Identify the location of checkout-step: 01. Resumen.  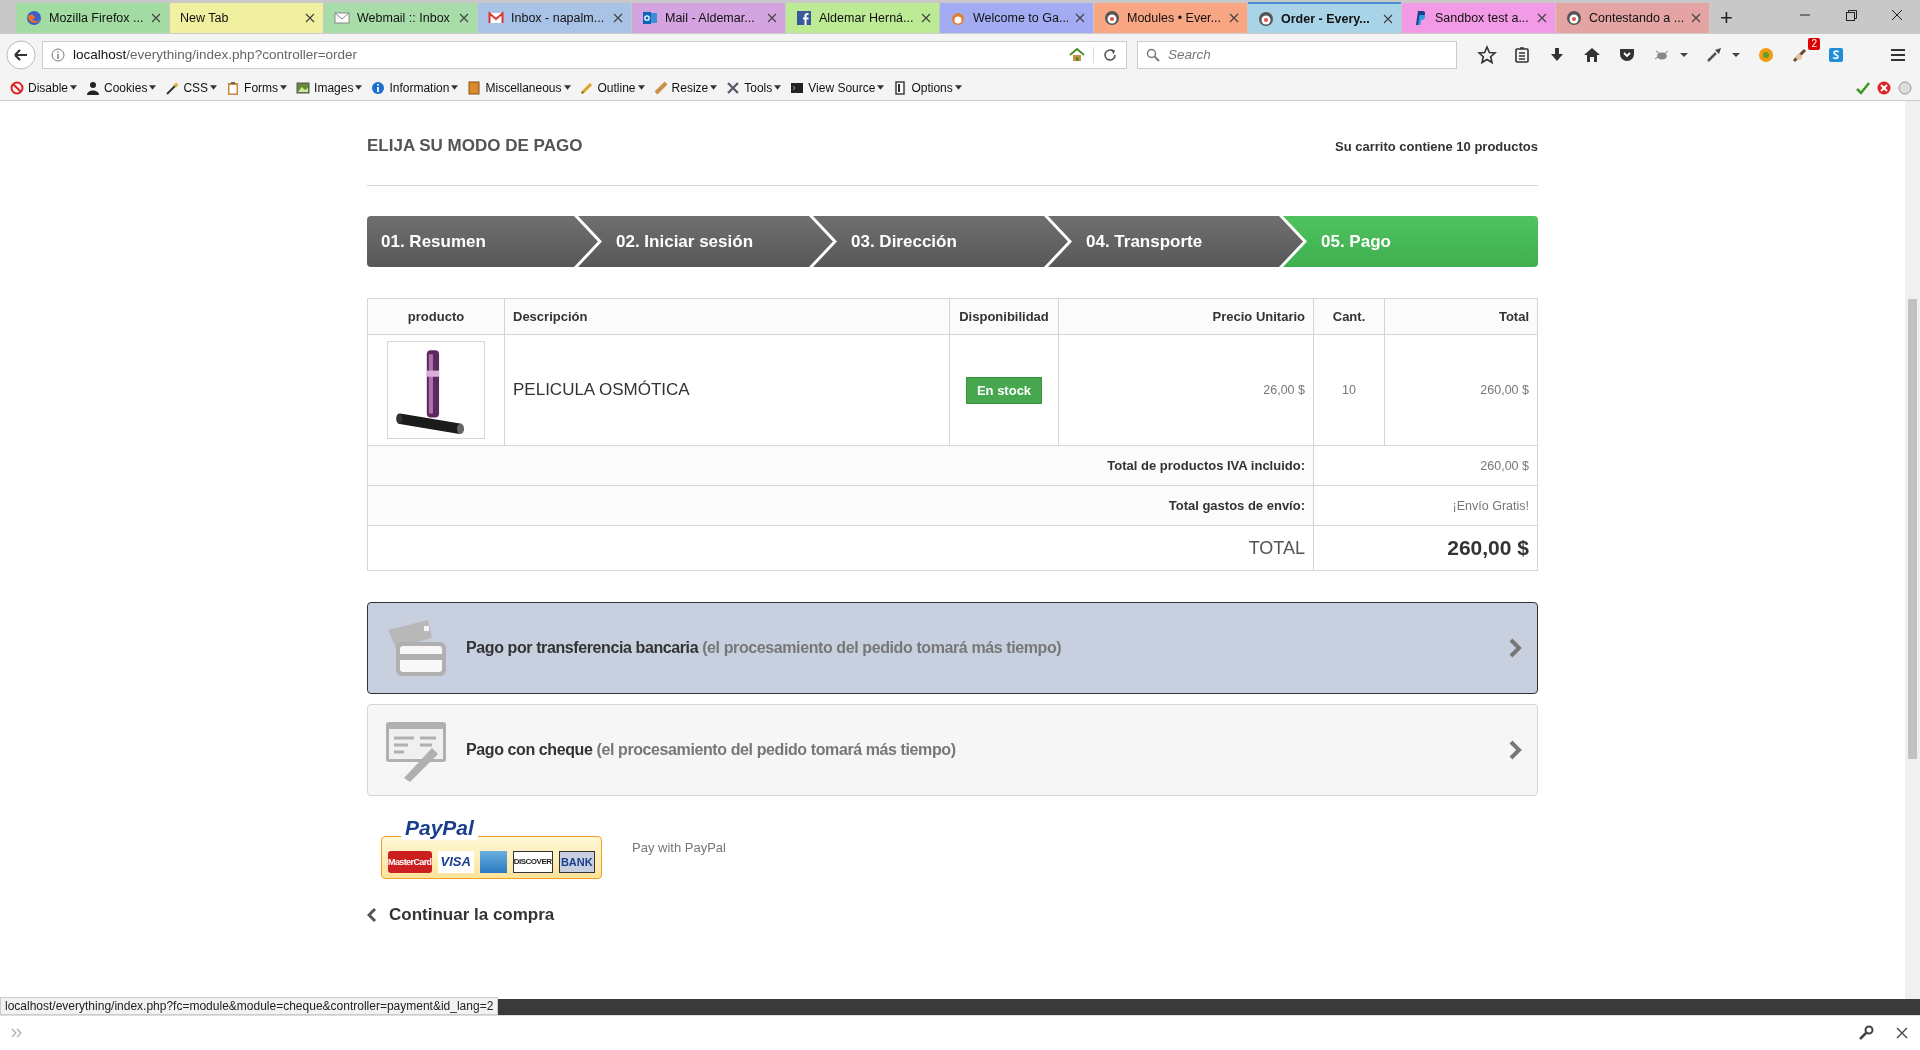
(482, 241).